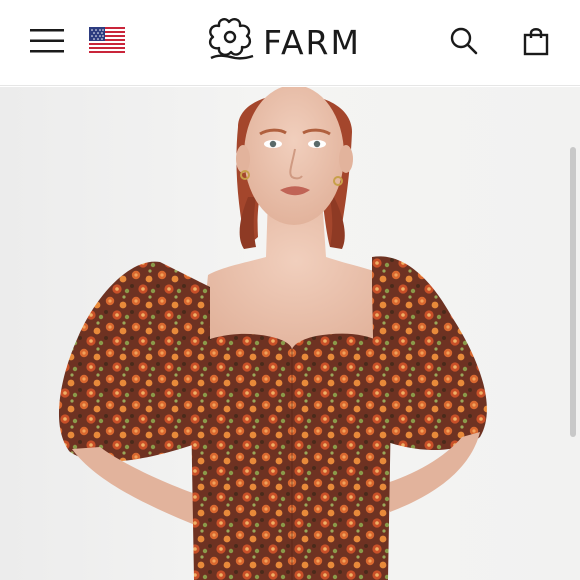  I want to click on search-icon, so click(464, 41).